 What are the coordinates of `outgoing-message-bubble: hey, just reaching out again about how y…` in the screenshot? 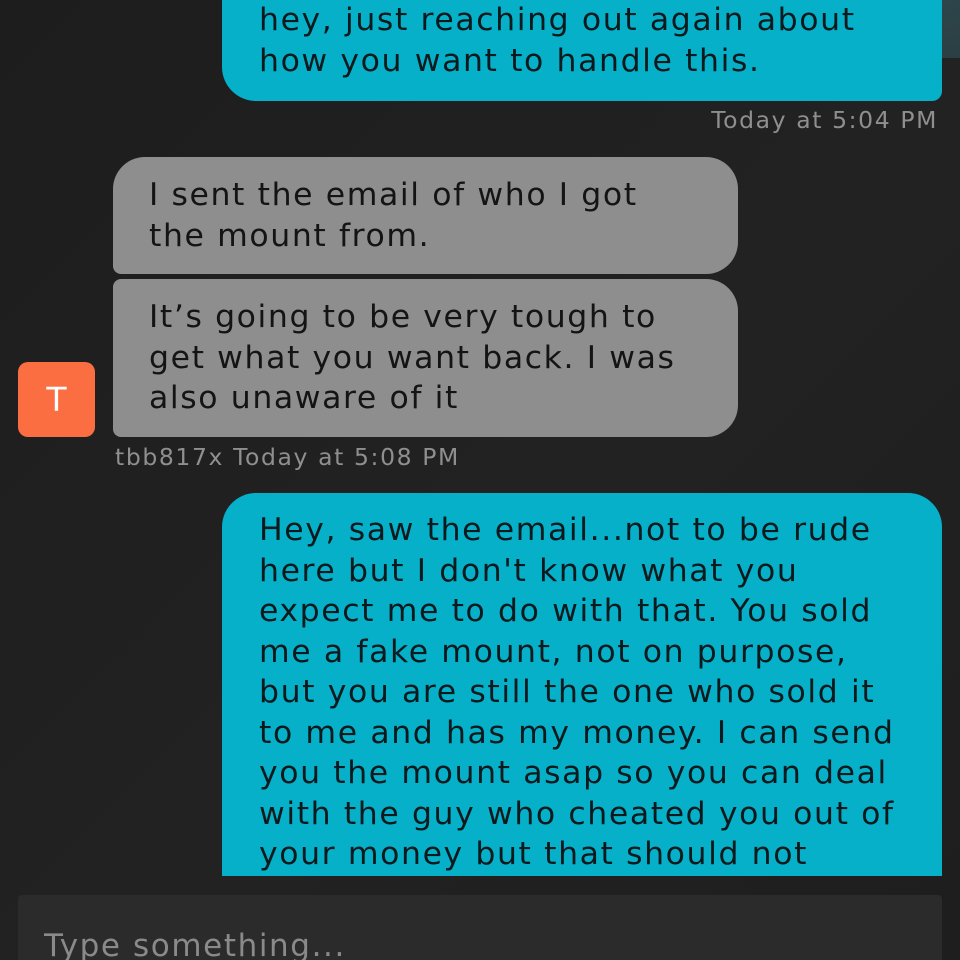 It's located at (582, 50).